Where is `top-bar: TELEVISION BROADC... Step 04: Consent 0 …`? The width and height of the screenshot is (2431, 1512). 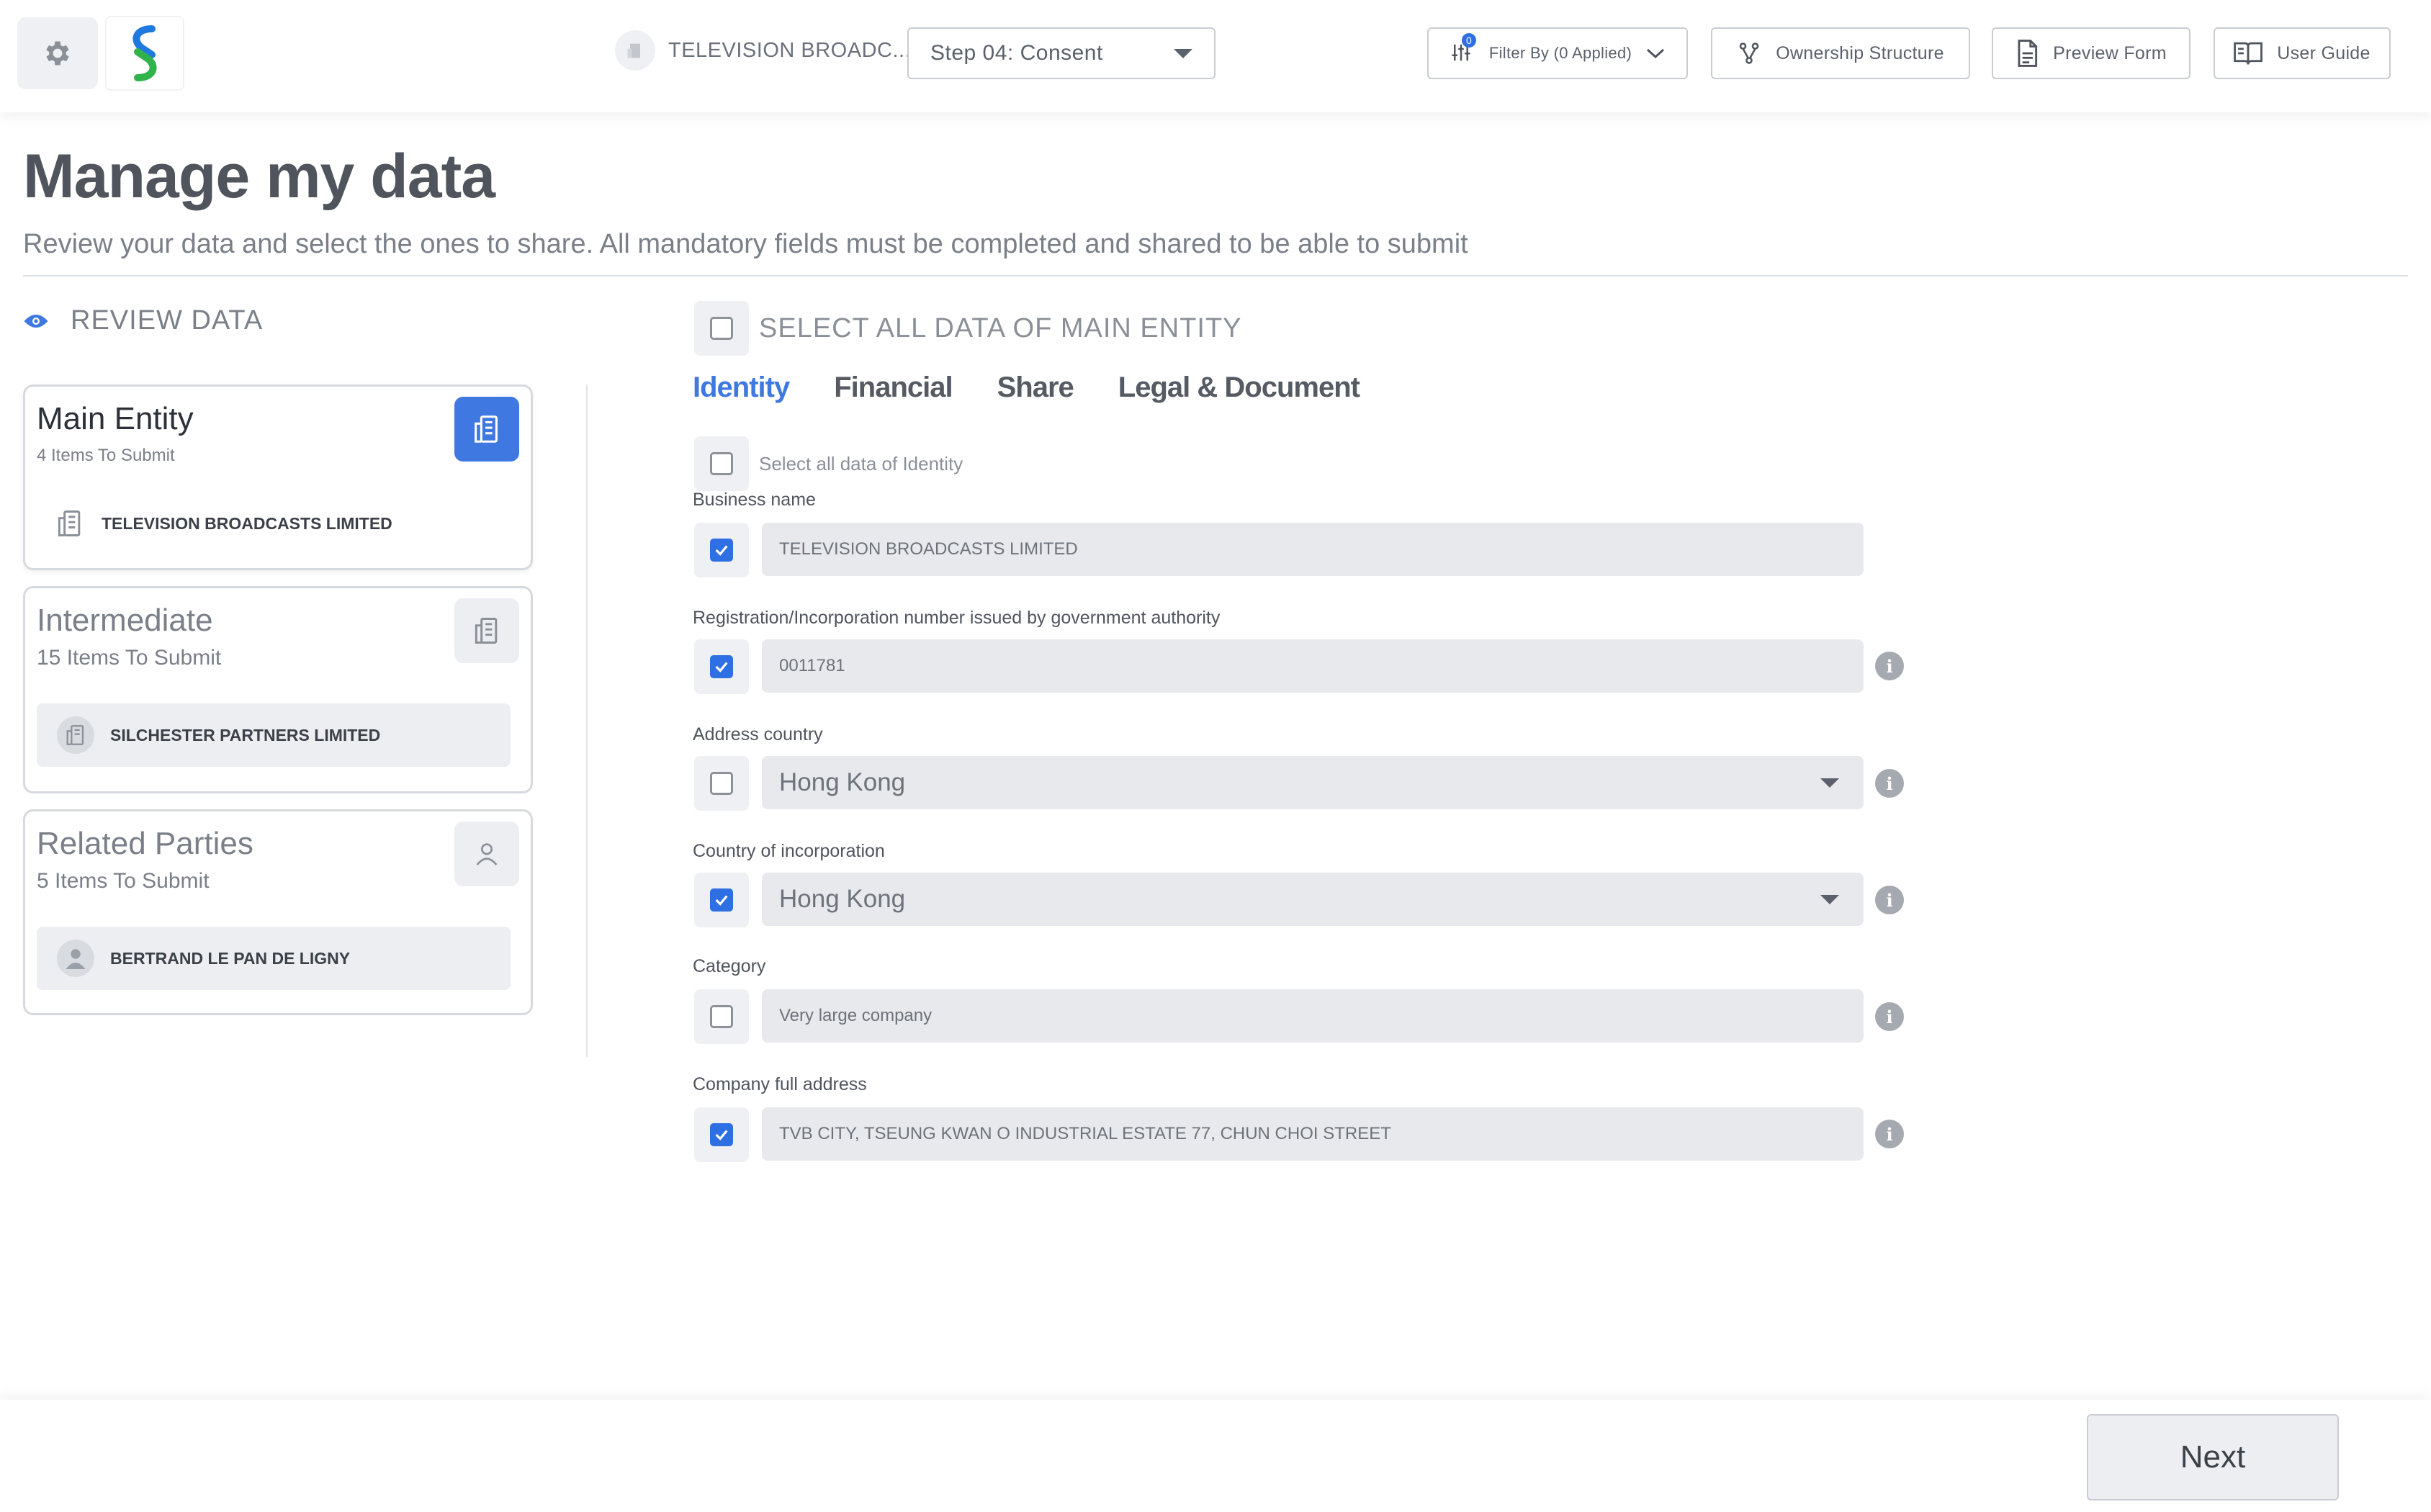
top-bar: TELEVISION BROADC... Step 04: Consent 0 … is located at coordinates (1215, 56).